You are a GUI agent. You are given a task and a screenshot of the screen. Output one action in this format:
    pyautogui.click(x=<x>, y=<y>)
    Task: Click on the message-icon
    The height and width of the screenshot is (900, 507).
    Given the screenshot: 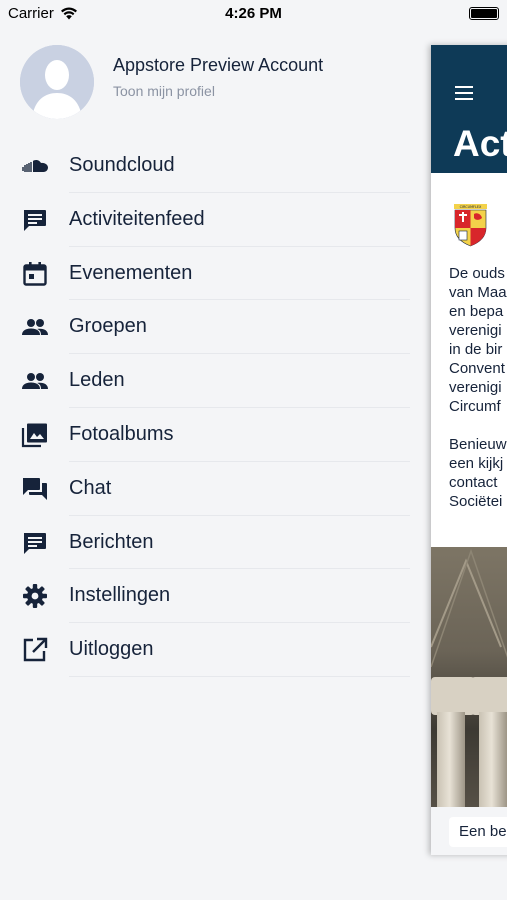 What is the action you would take?
    pyautogui.click(x=35, y=543)
    